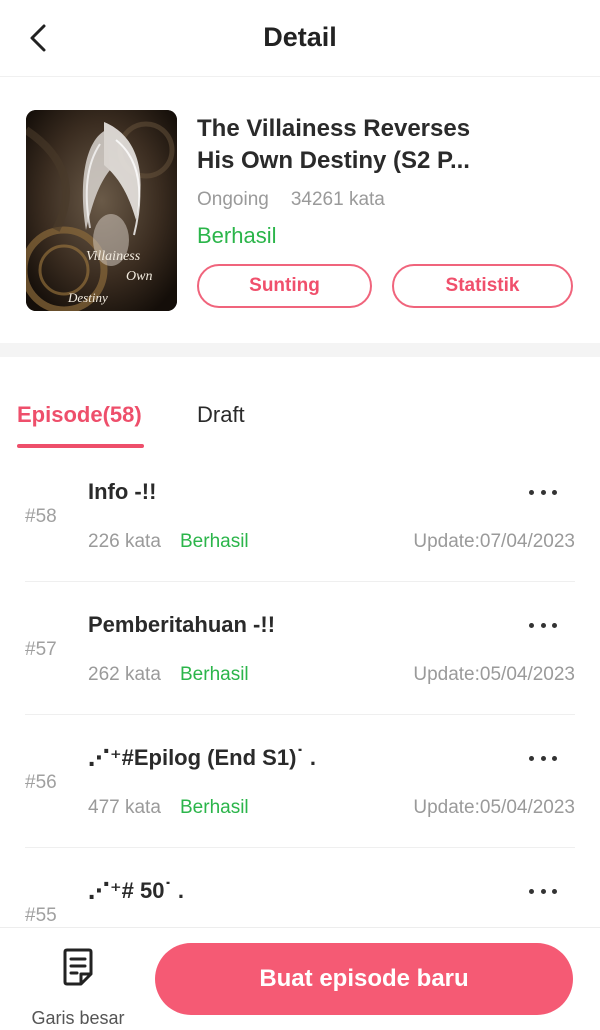 This screenshot has width=600, height=1030. I want to click on book-word-count: 34261 kata, so click(337, 199).